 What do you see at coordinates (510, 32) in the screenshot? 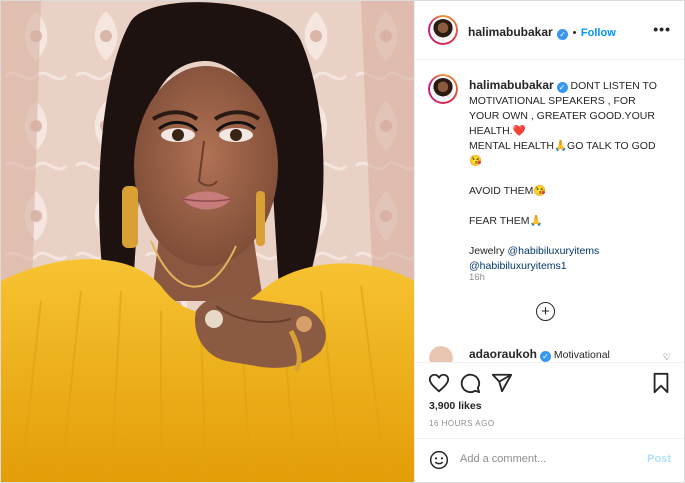
I see `author-username: halimabubakar` at bounding box center [510, 32].